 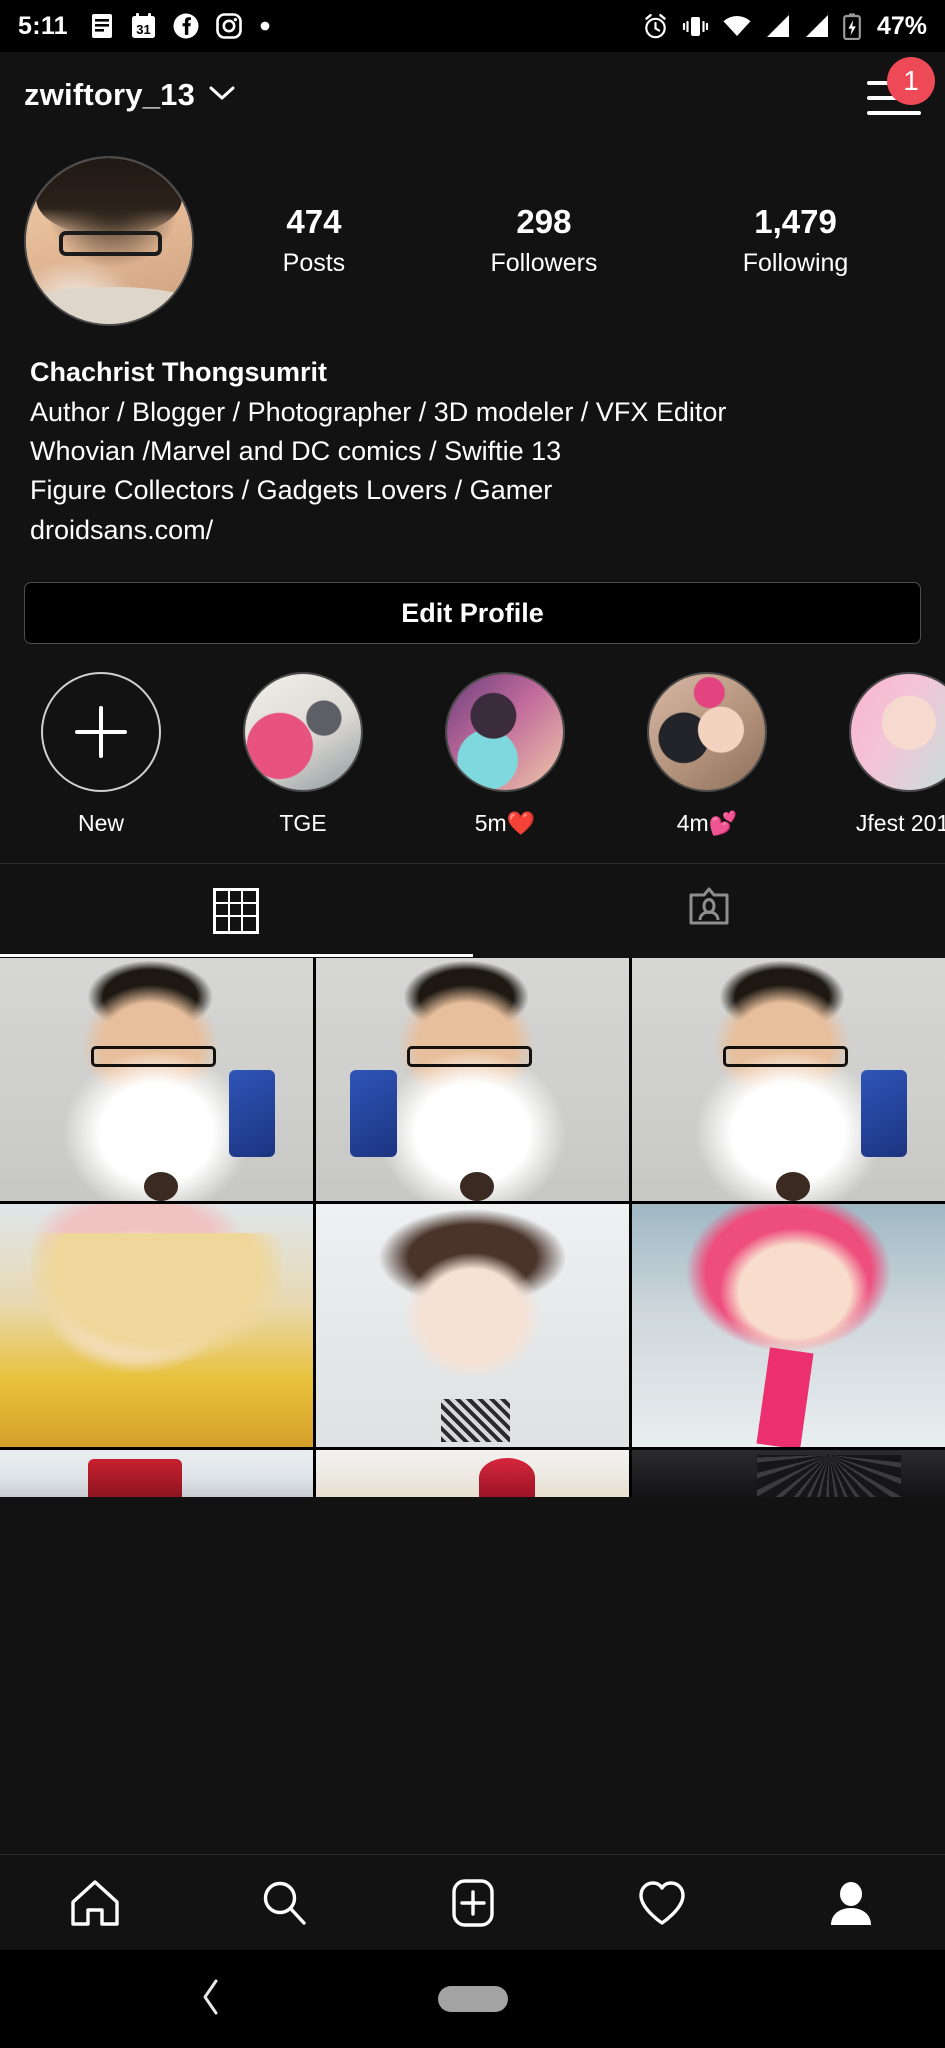 What do you see at coordinates (102, 26) in the screenshot?
I see `document-icon` at bounding box center [102, 26].